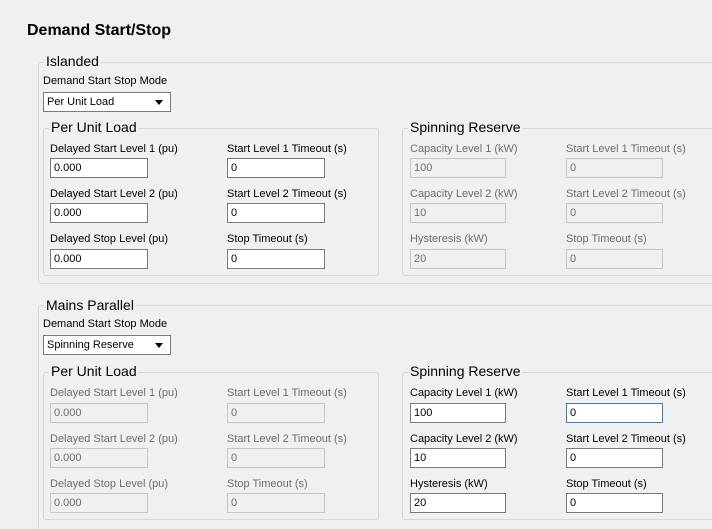  I want to click on islanded-capacity-2-label: Capacity Level 2 (kW), so click(464, 194).